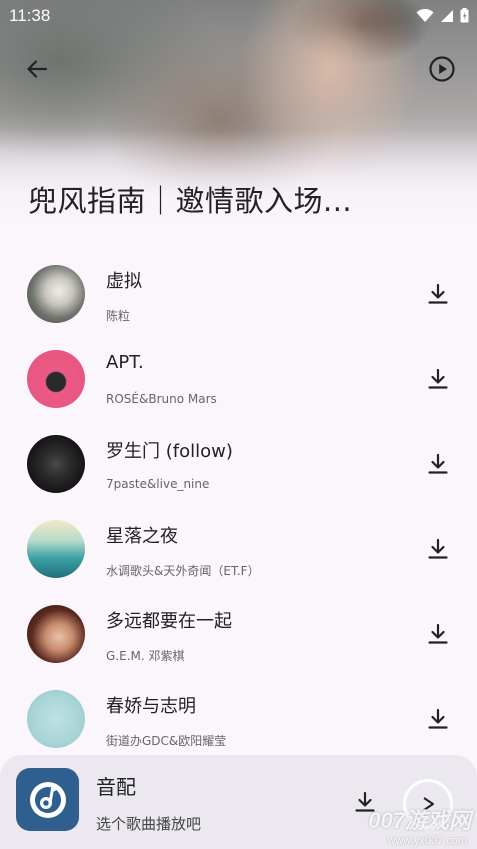 This screenshot has width=477, height=849. Describe the element at coordinates (142, 536) in the screenshot. I see `song-title: 星落之夜` at that location.